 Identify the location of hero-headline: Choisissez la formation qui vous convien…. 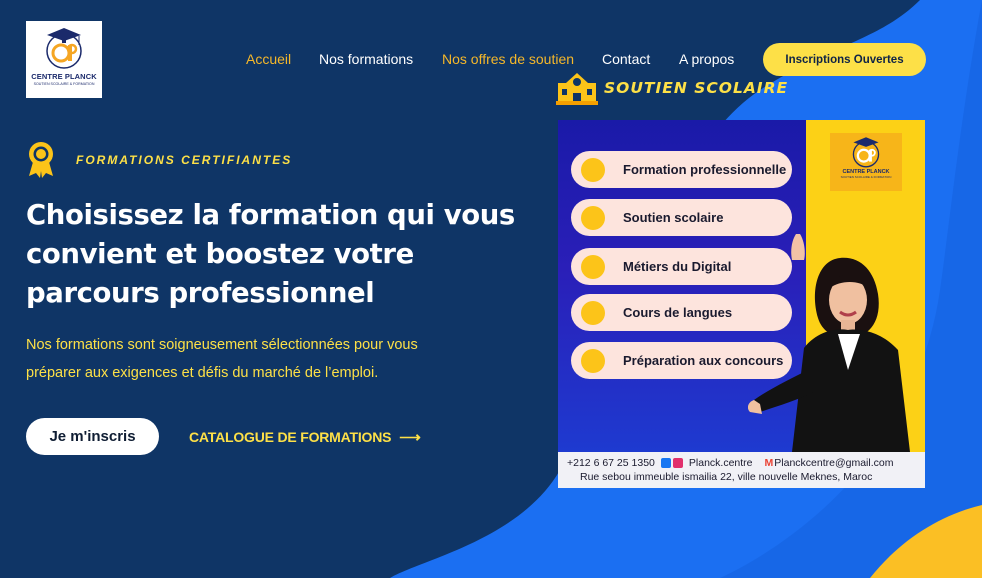
(270, 254).